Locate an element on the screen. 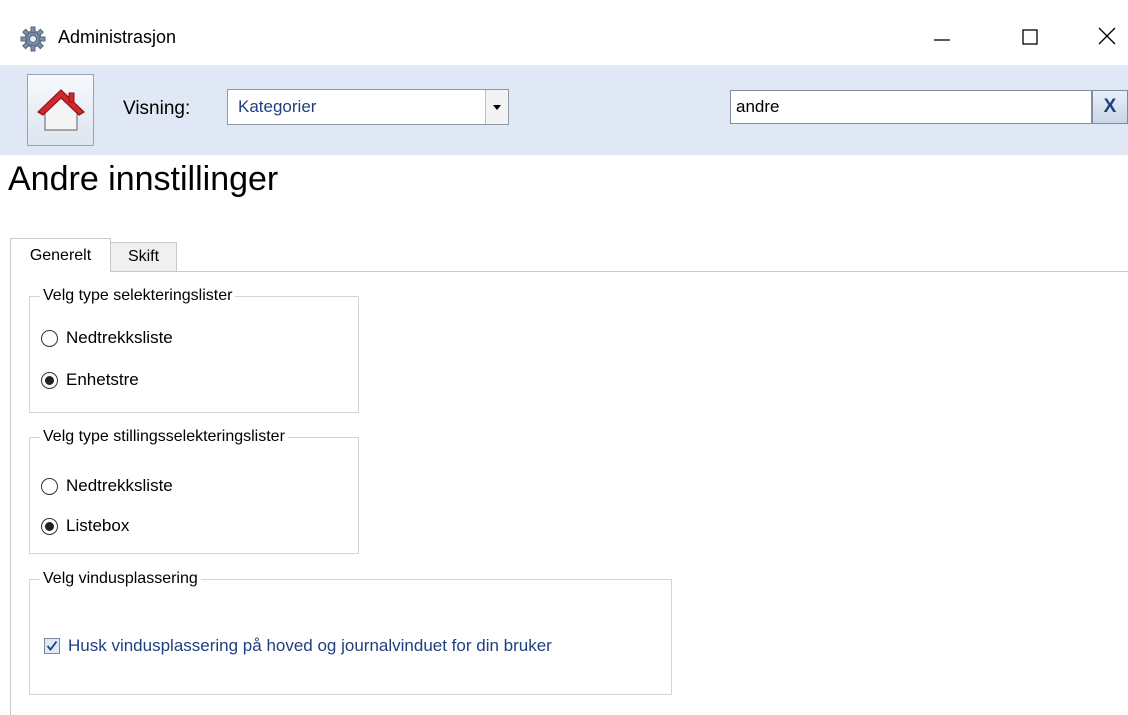 The width and height of the screenshot is (1128, 715). group-legend: Velg type selekteringslister is located at coordinates (138, 296).